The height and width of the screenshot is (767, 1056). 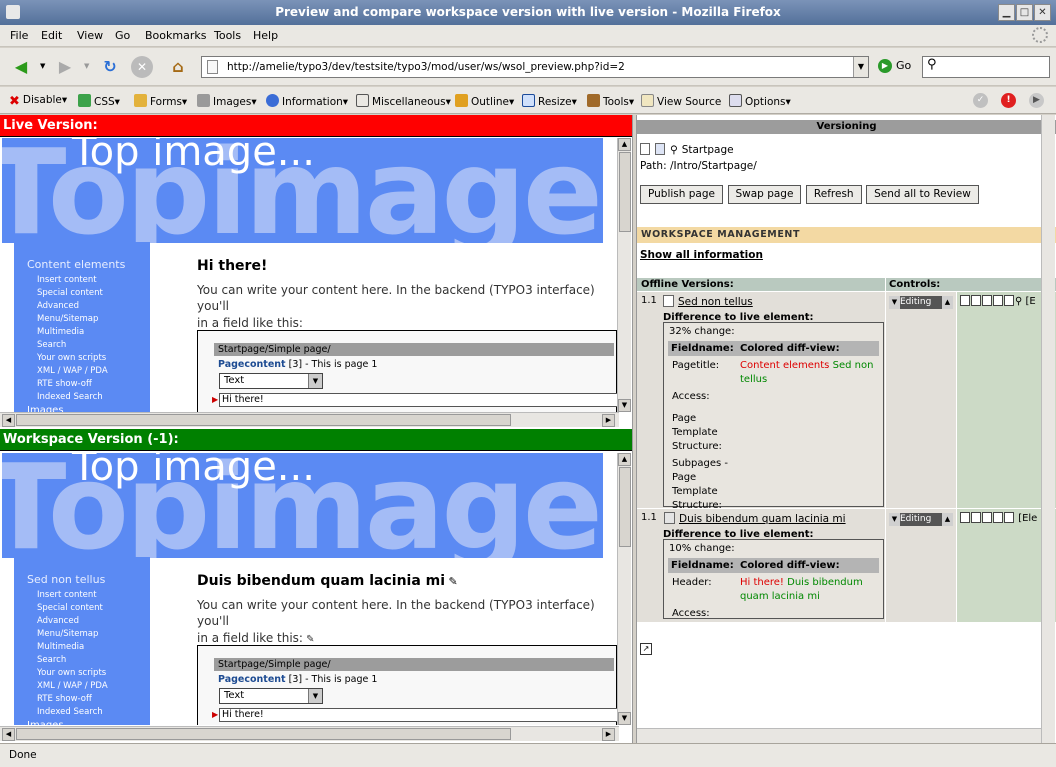 I want to click on right-horizontal-scrollbar, so click(x=839, y=735).